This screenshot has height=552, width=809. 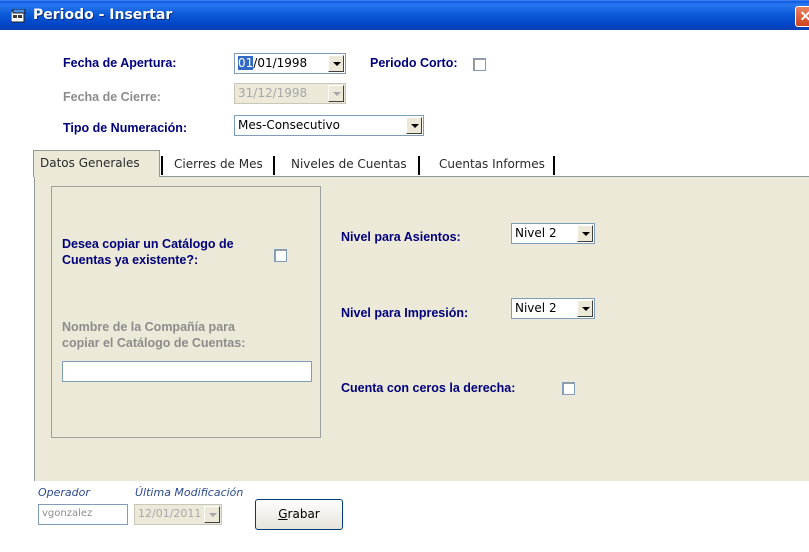 I want to click on tipo-numeracion-select: Mes-Consecutivo, so click(x=329, y=125).